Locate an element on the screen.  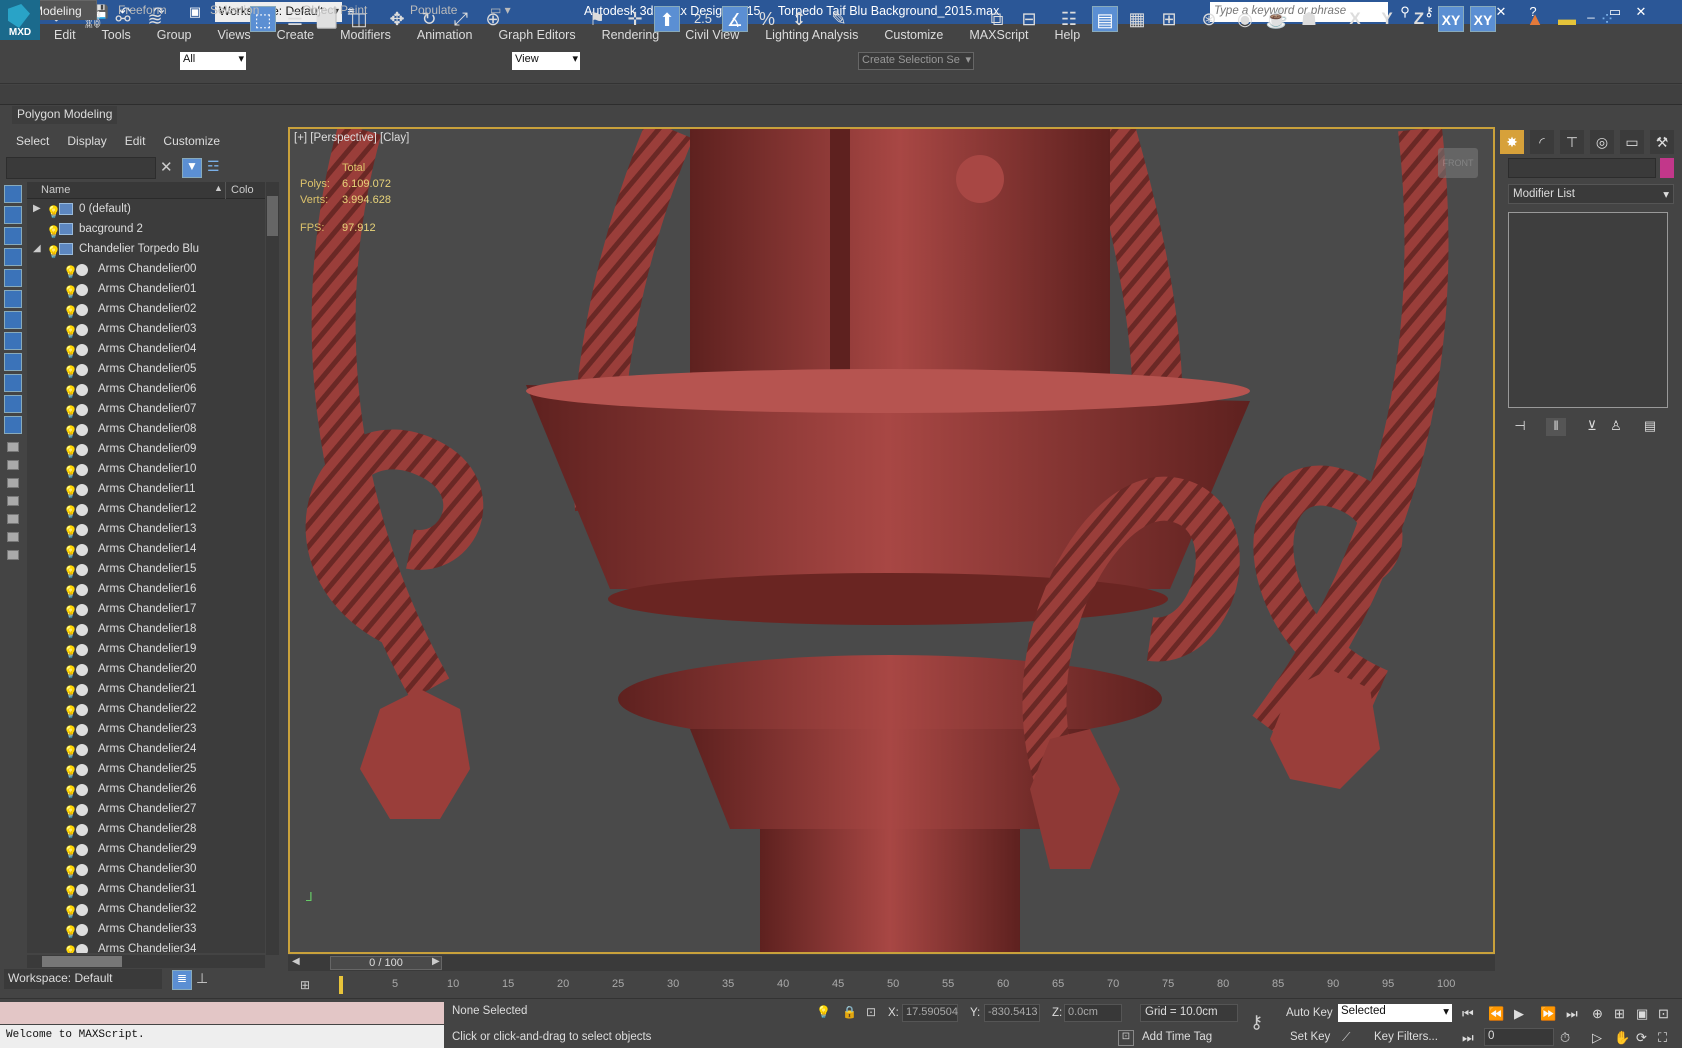
current-frame-field: 0 is located at coordinates (1519, 1037).